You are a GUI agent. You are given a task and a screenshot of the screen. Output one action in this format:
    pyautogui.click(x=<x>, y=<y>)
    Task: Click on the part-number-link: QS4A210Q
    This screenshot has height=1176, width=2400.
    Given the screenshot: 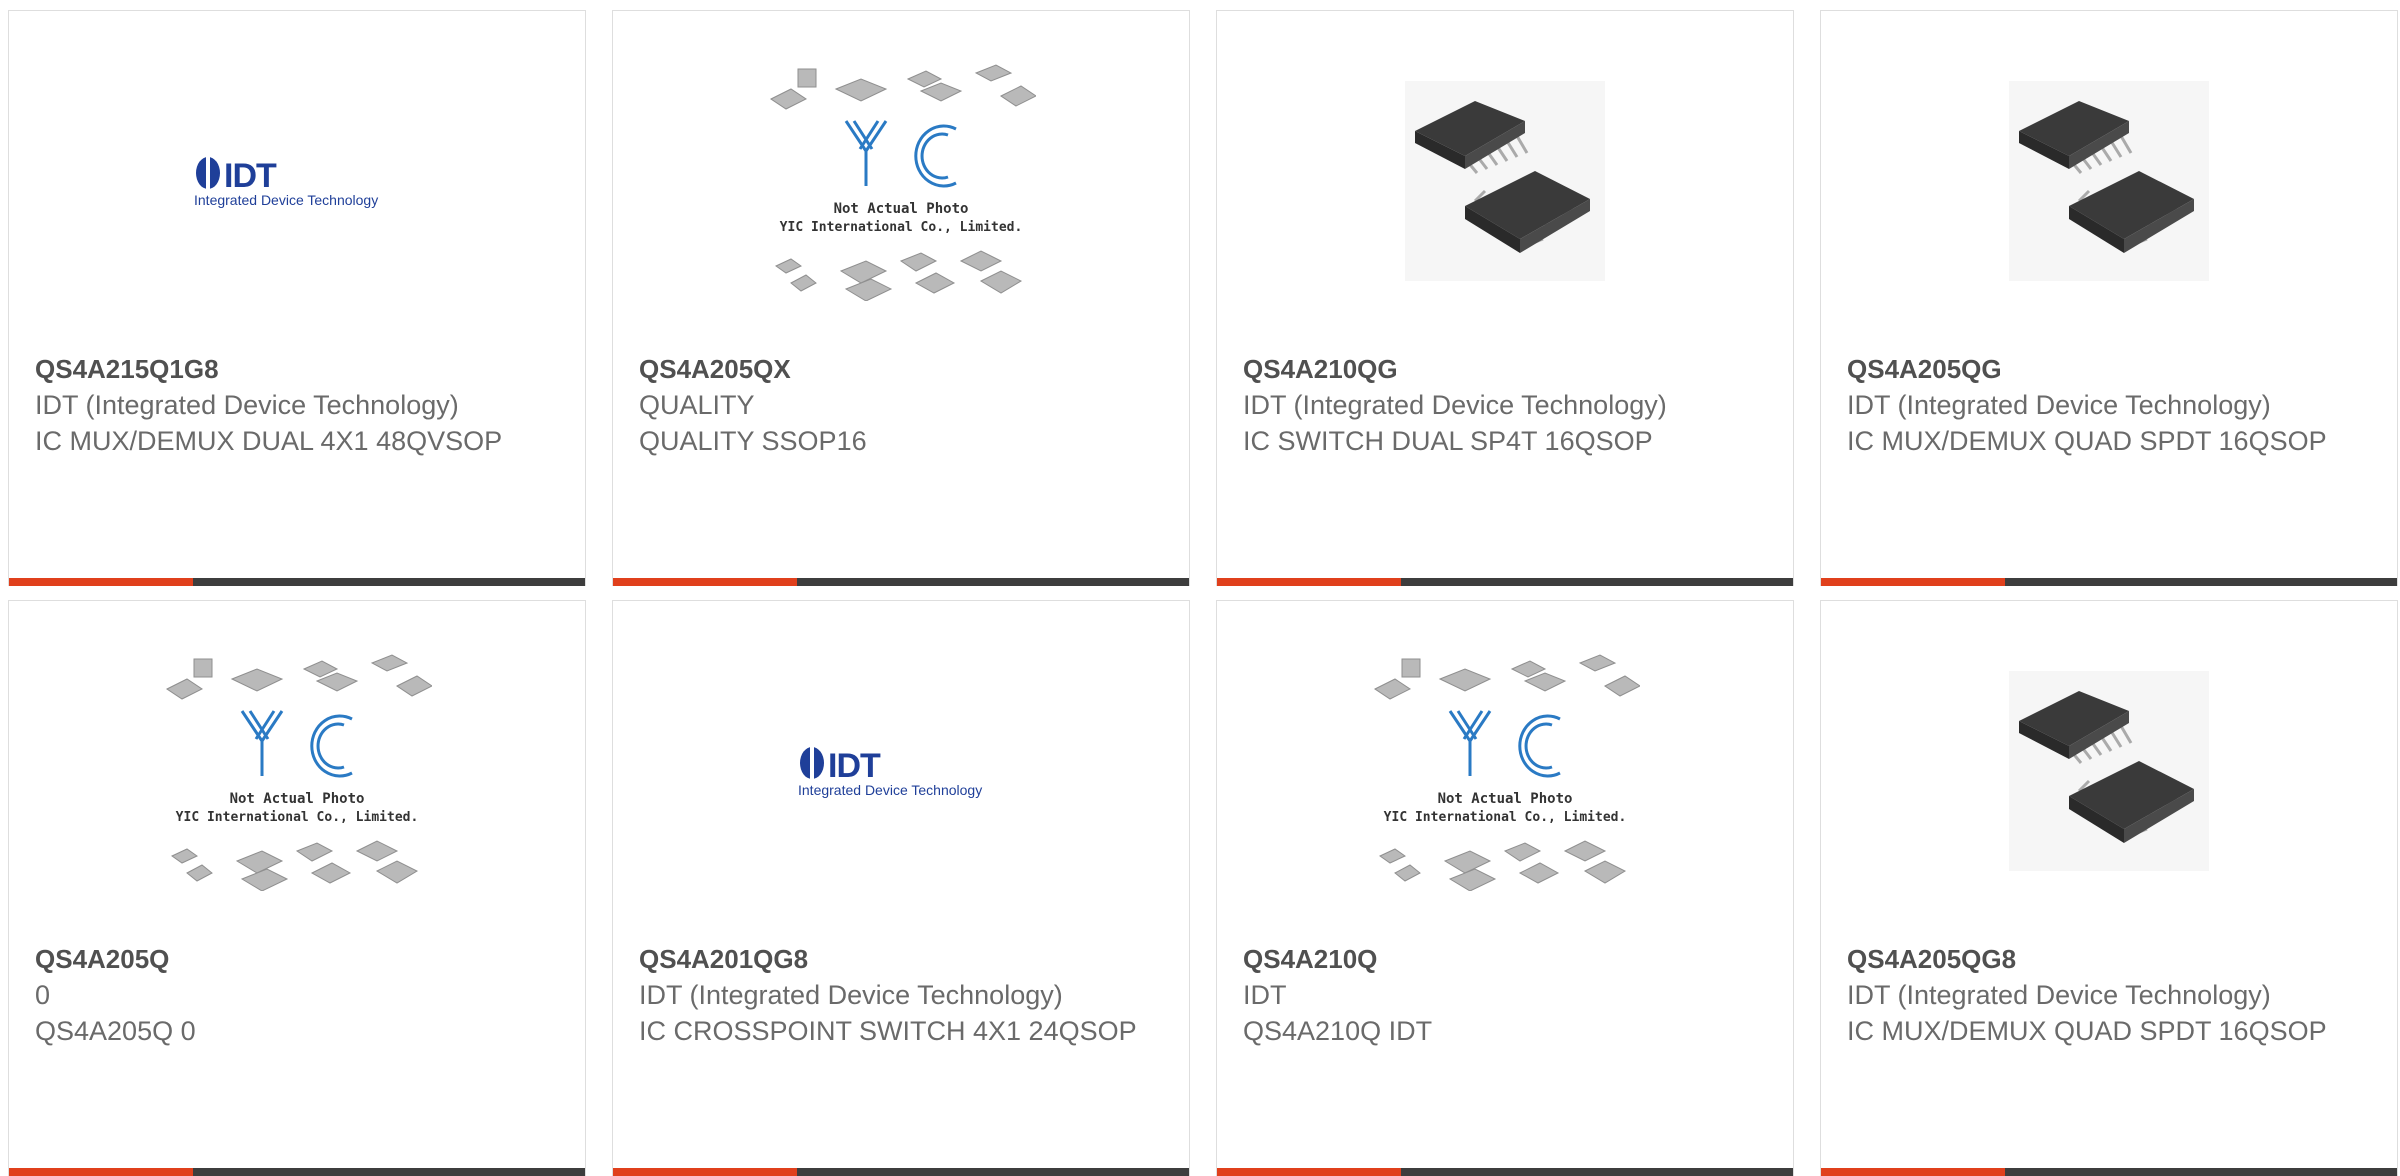 What is the action you would take?
    pyautogui.click(x=1508, y=959)
    